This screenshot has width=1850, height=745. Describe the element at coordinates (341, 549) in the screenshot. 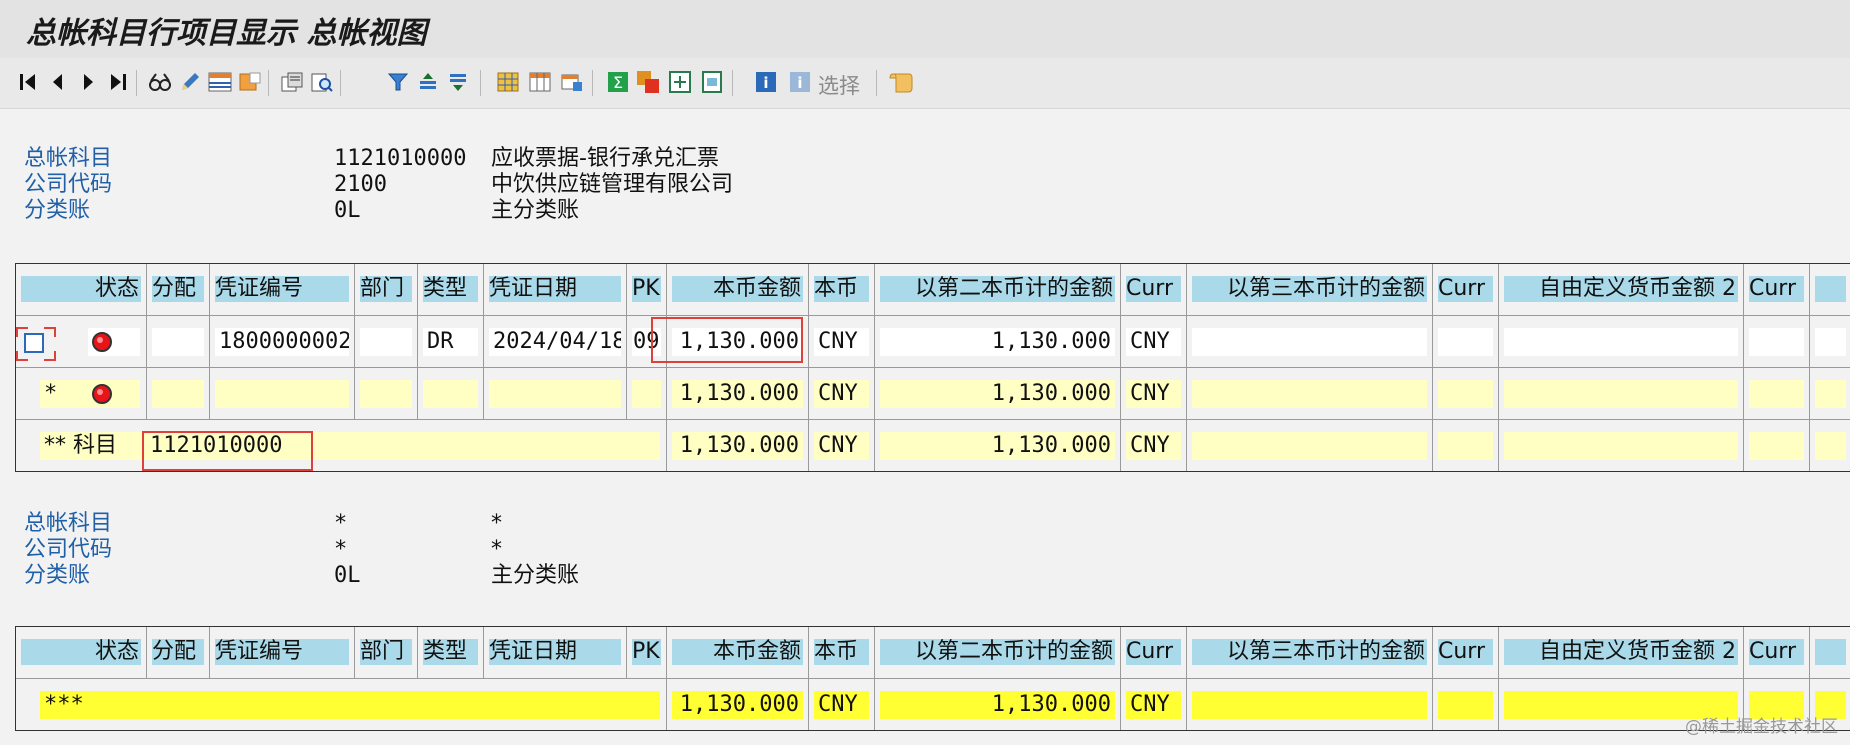

I see `company-code-value: *` at that location.